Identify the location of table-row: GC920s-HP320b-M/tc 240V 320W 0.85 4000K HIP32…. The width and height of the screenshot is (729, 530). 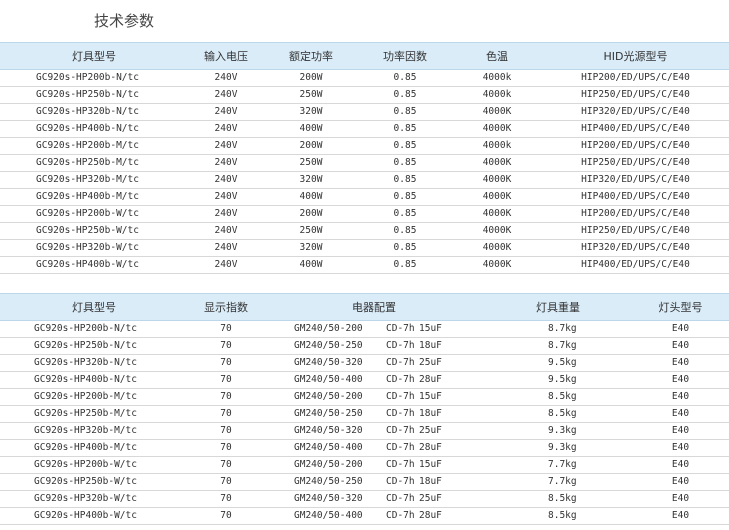
(364, 180).